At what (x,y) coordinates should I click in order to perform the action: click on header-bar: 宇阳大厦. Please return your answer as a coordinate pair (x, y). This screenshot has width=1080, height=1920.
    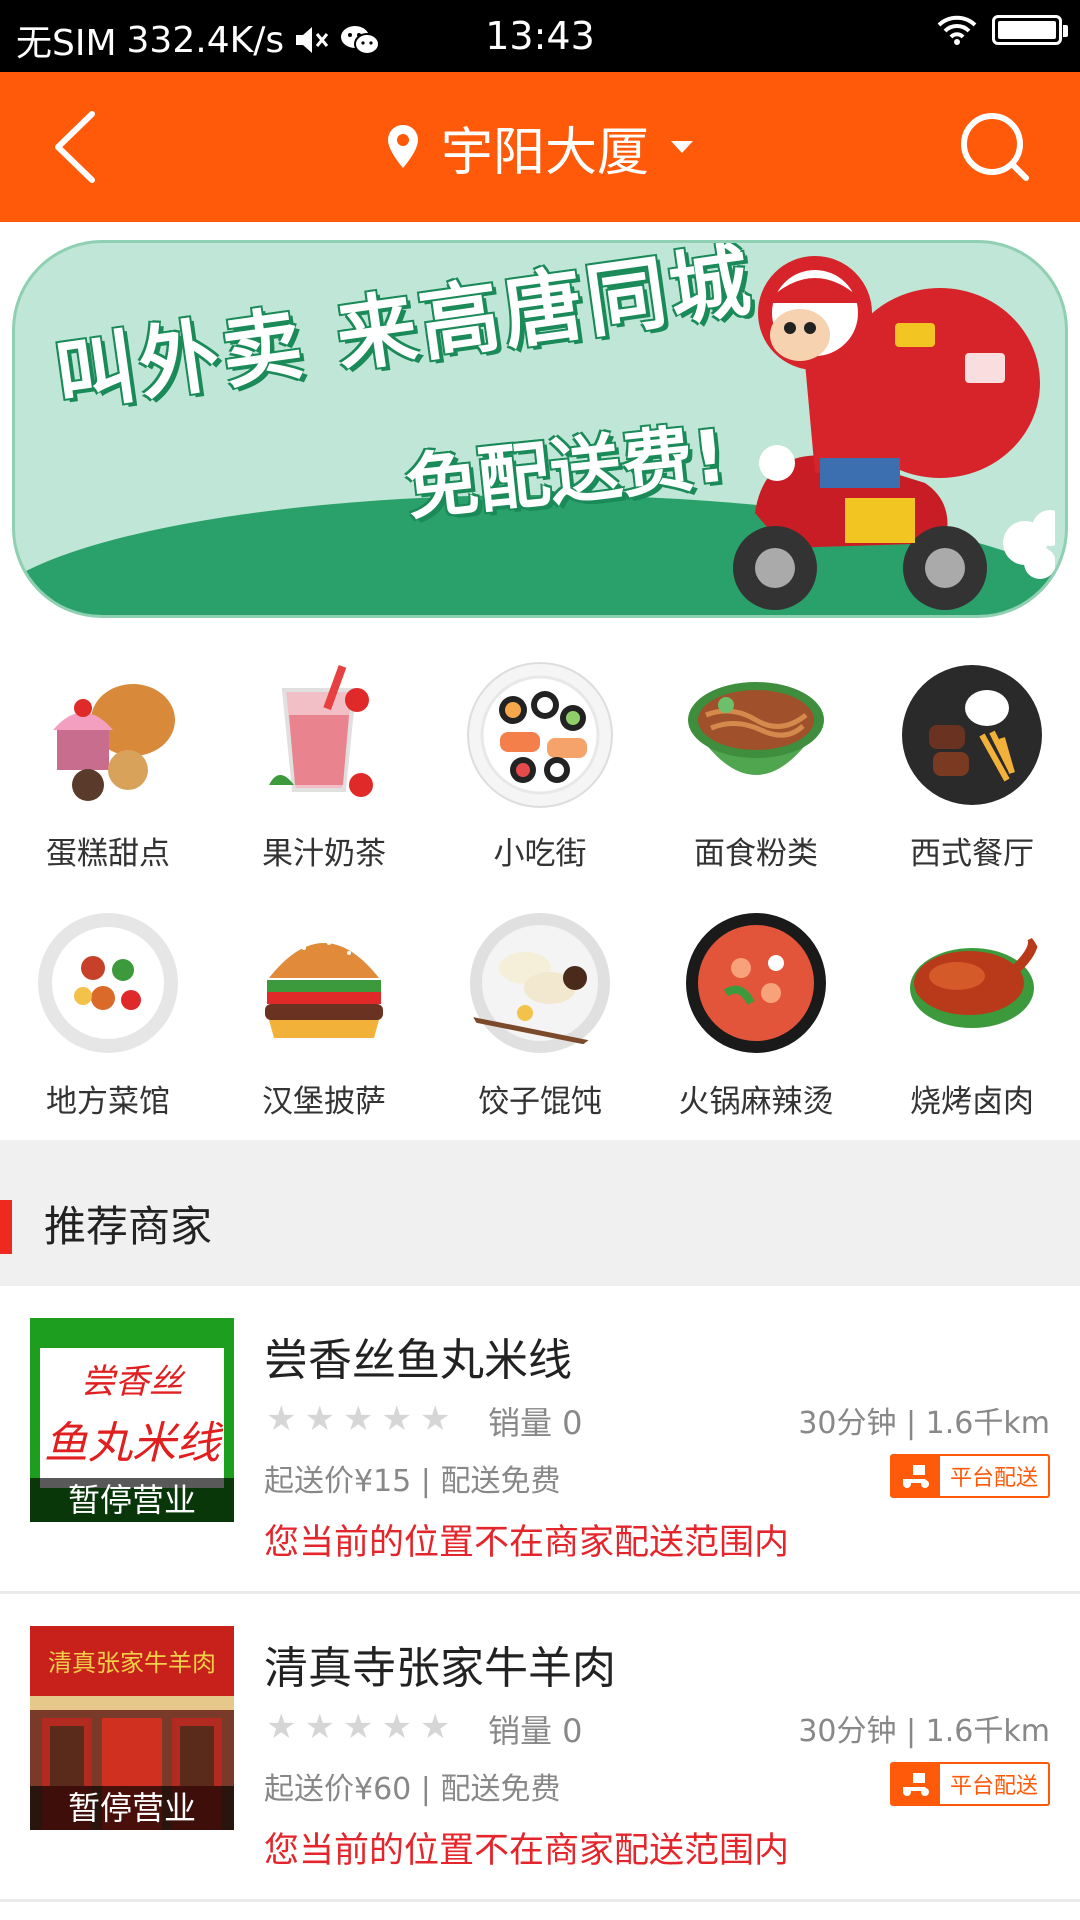
    Looking at the image, I should click on (540, 147).